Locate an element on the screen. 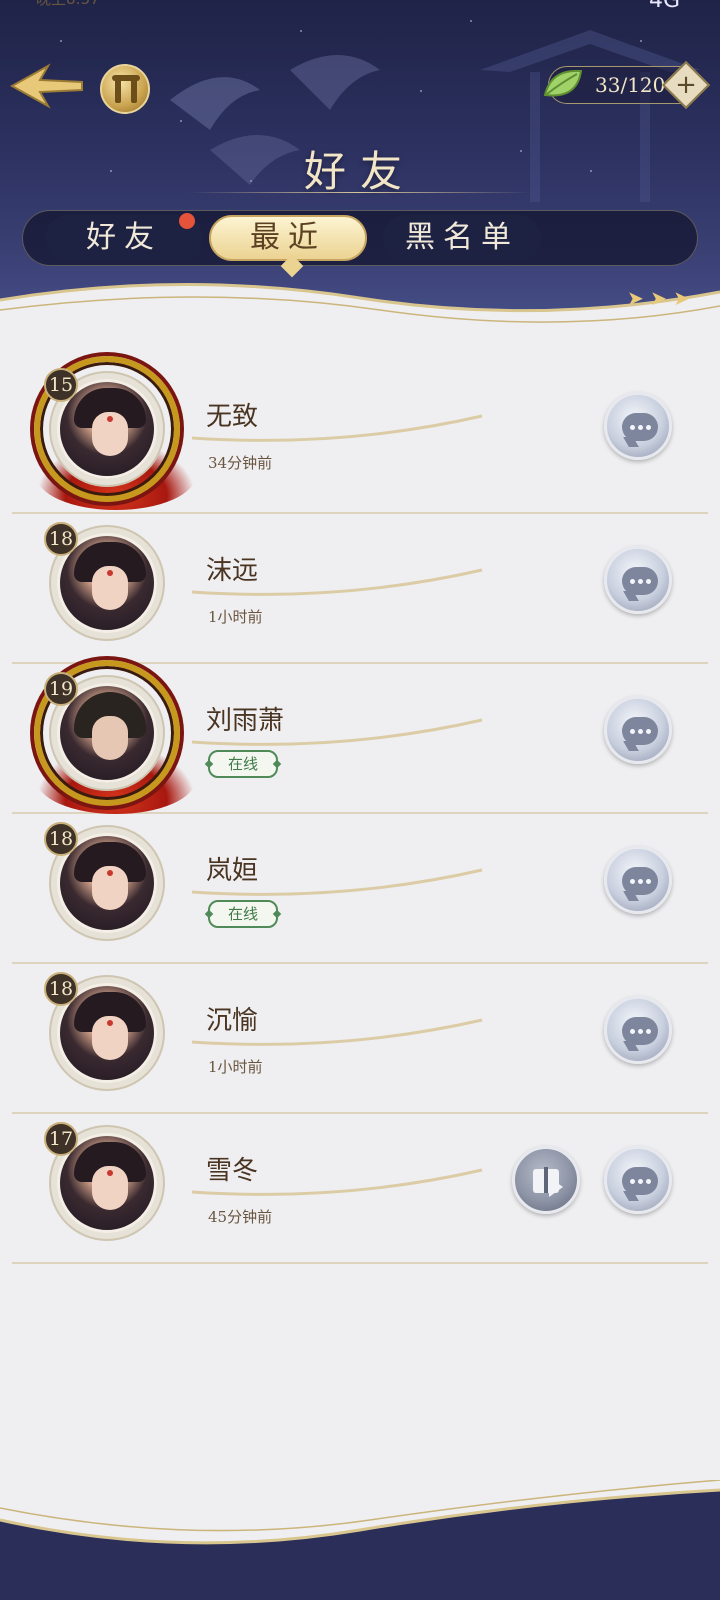  tab-blacklist: 黑名单 is located at coordinates (462, 238).